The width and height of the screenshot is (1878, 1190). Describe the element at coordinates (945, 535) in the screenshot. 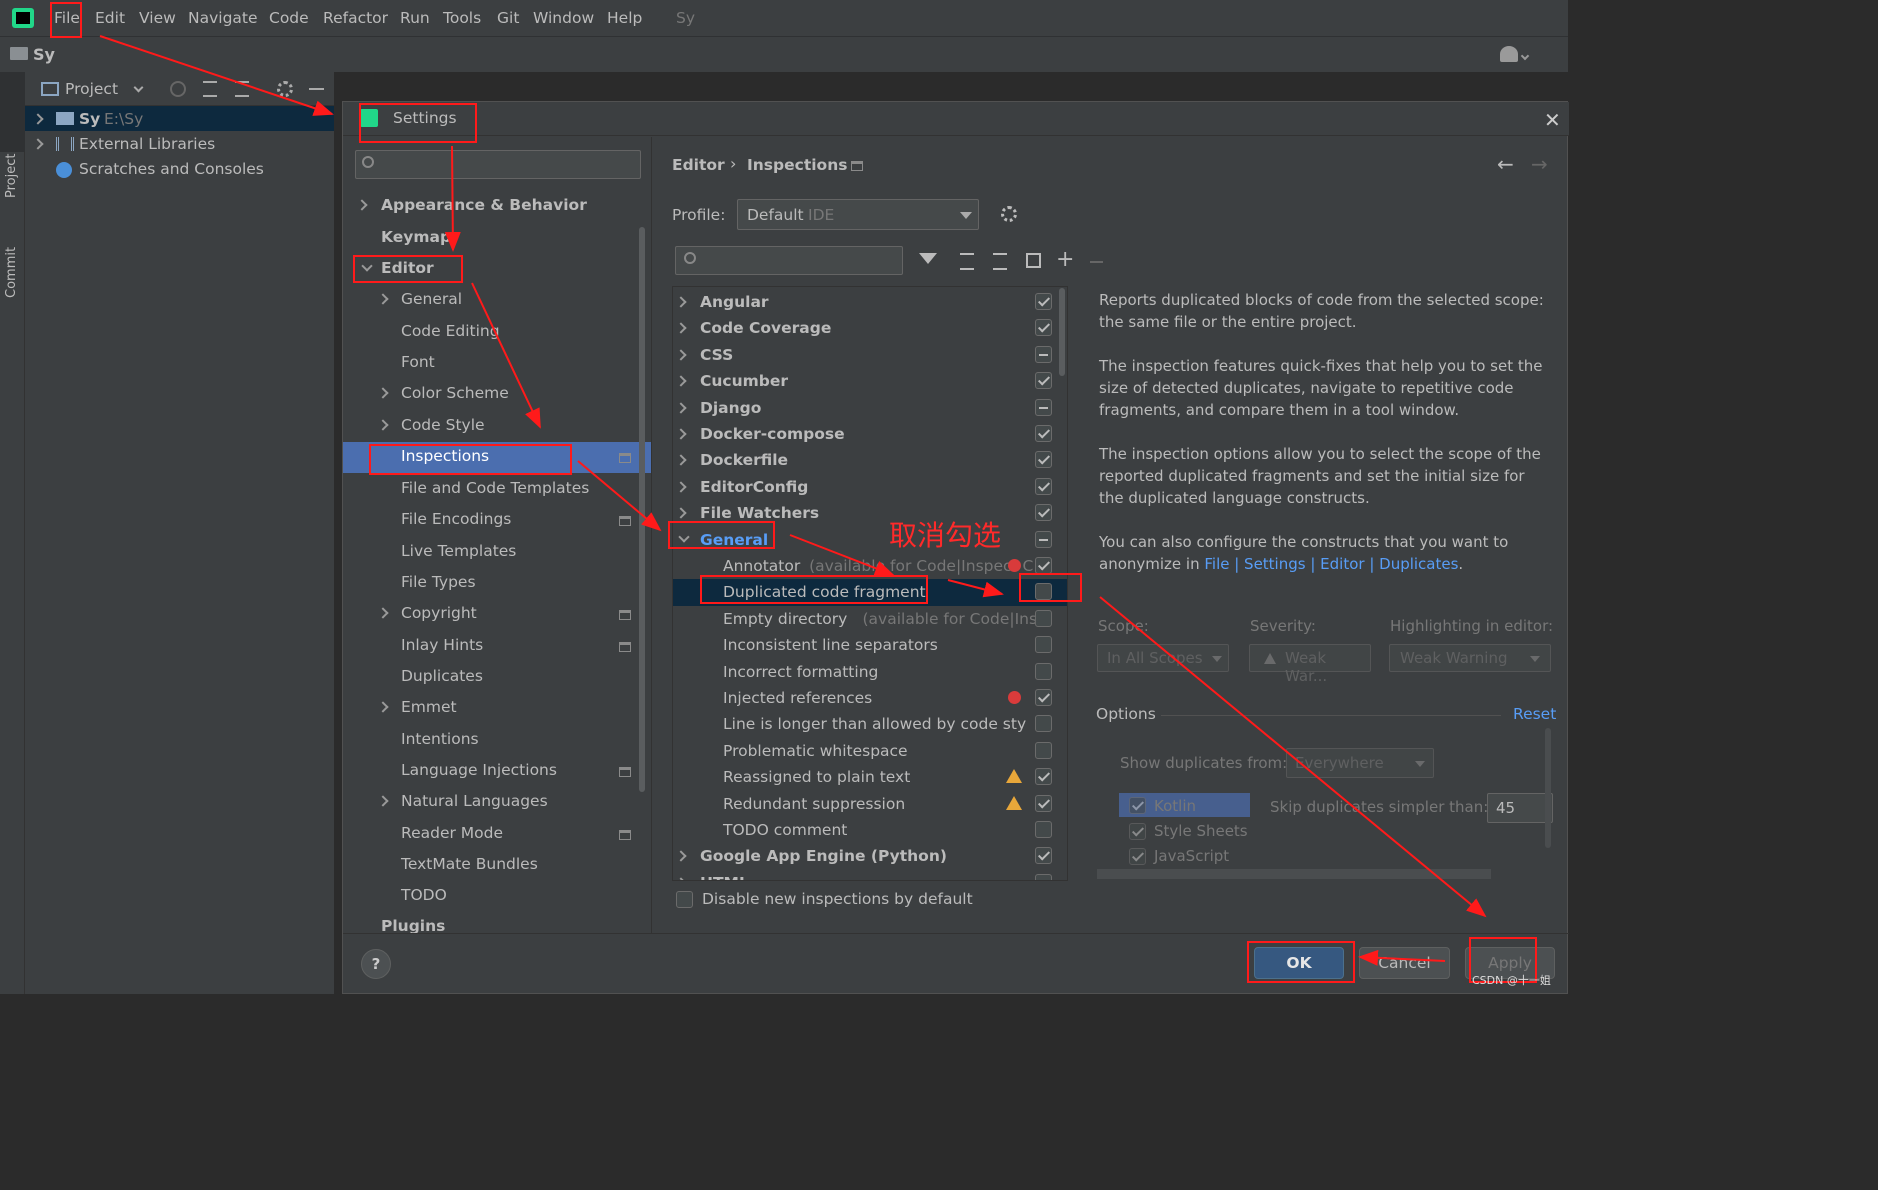

I see `annotation-text: 取消勾选` at that location.